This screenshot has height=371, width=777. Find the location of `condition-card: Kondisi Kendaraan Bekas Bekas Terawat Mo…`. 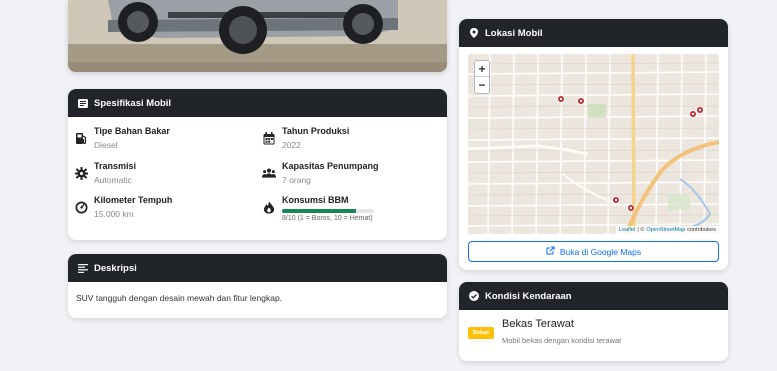

condition-card: Kondisi Kendaraan Bekas Bekas Terawat Mo… is located at coordinates (593, 321).